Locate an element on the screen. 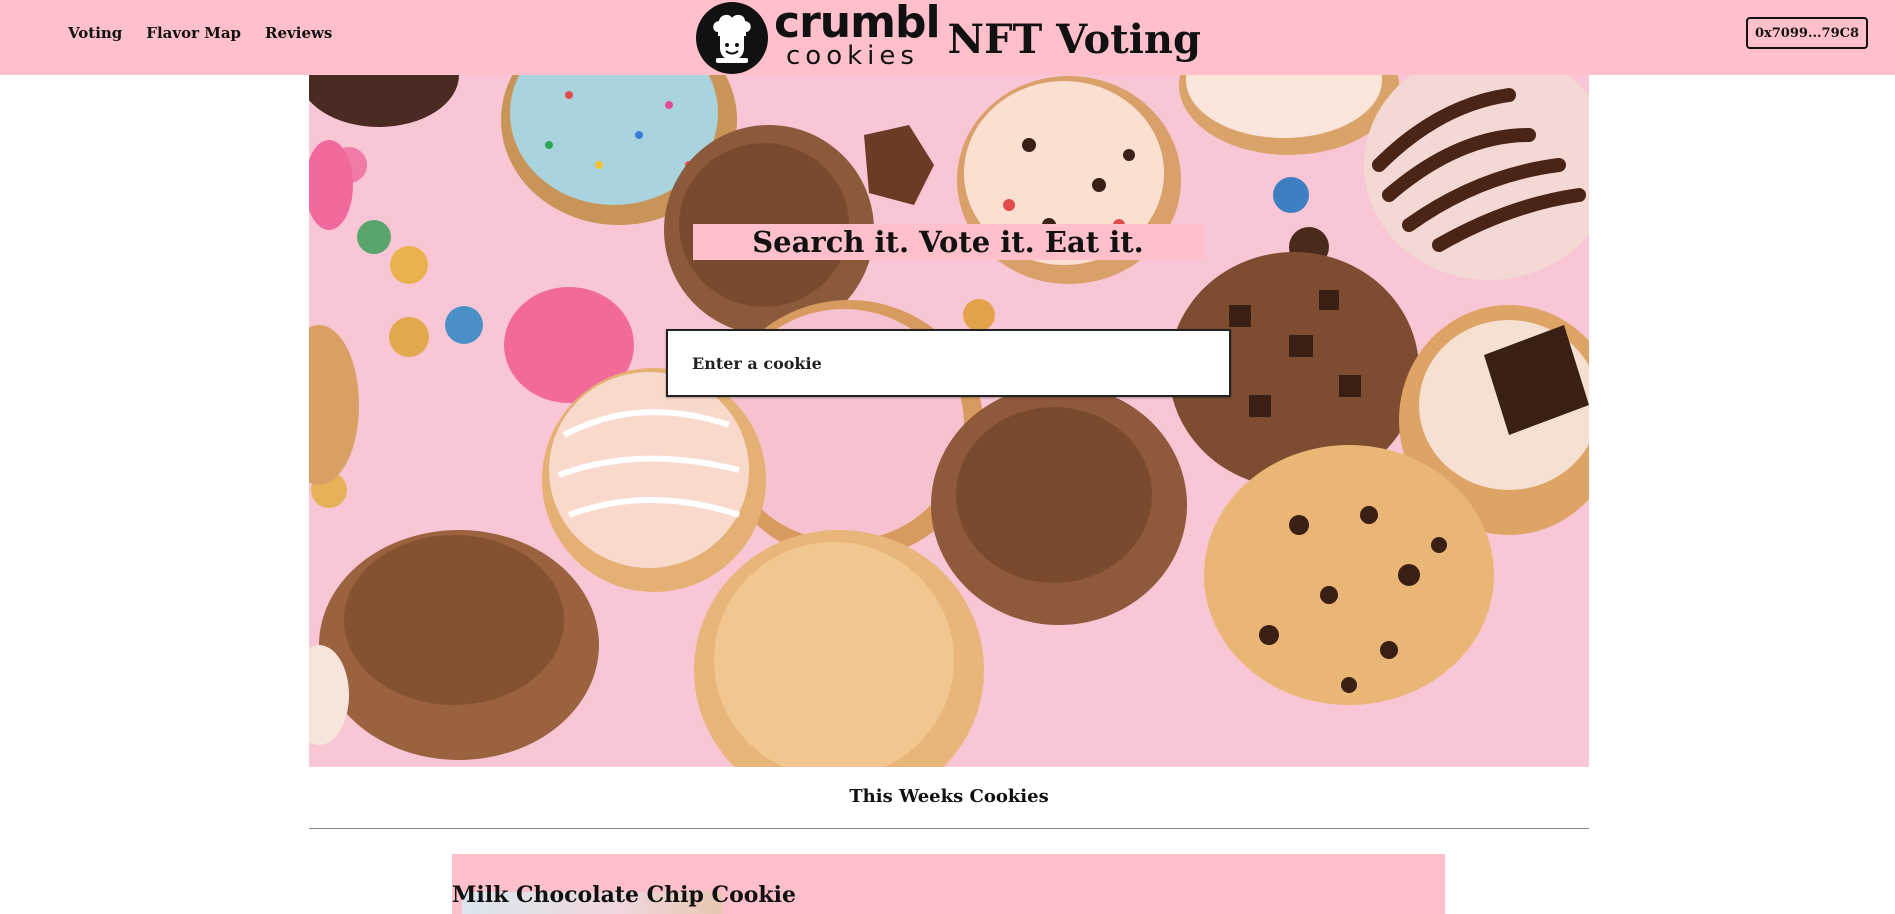  section-divider is located at coordinates (949, 828).